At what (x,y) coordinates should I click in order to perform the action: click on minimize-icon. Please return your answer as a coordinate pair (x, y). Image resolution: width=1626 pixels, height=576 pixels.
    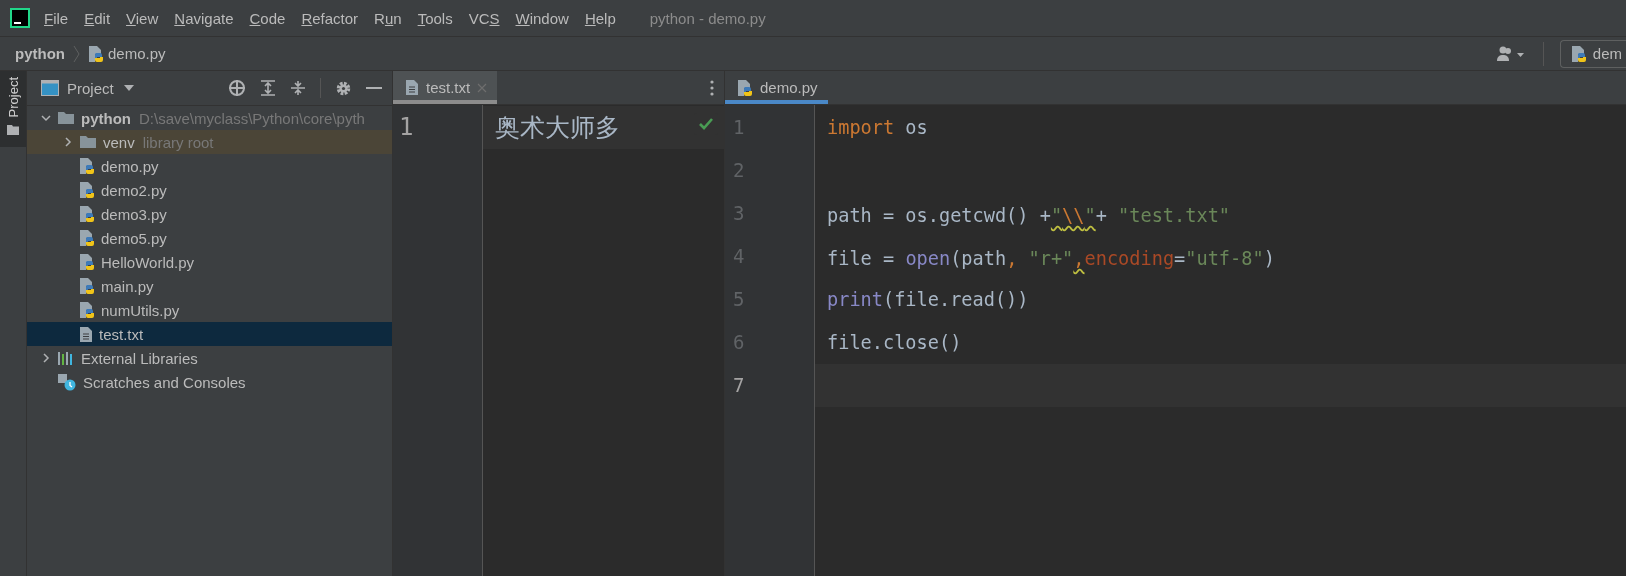
    Looking at the image, I should click on (374, 88).